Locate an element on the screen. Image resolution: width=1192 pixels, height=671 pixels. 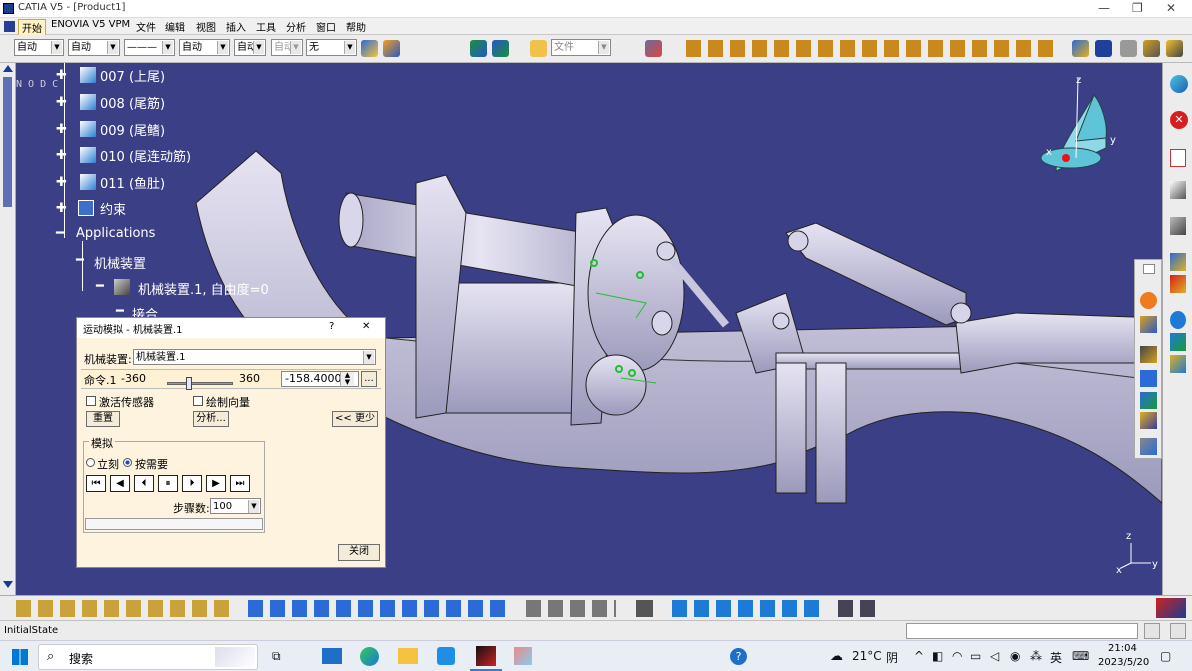
clock-time: 21:04 is located at coordinates (1122, 648).